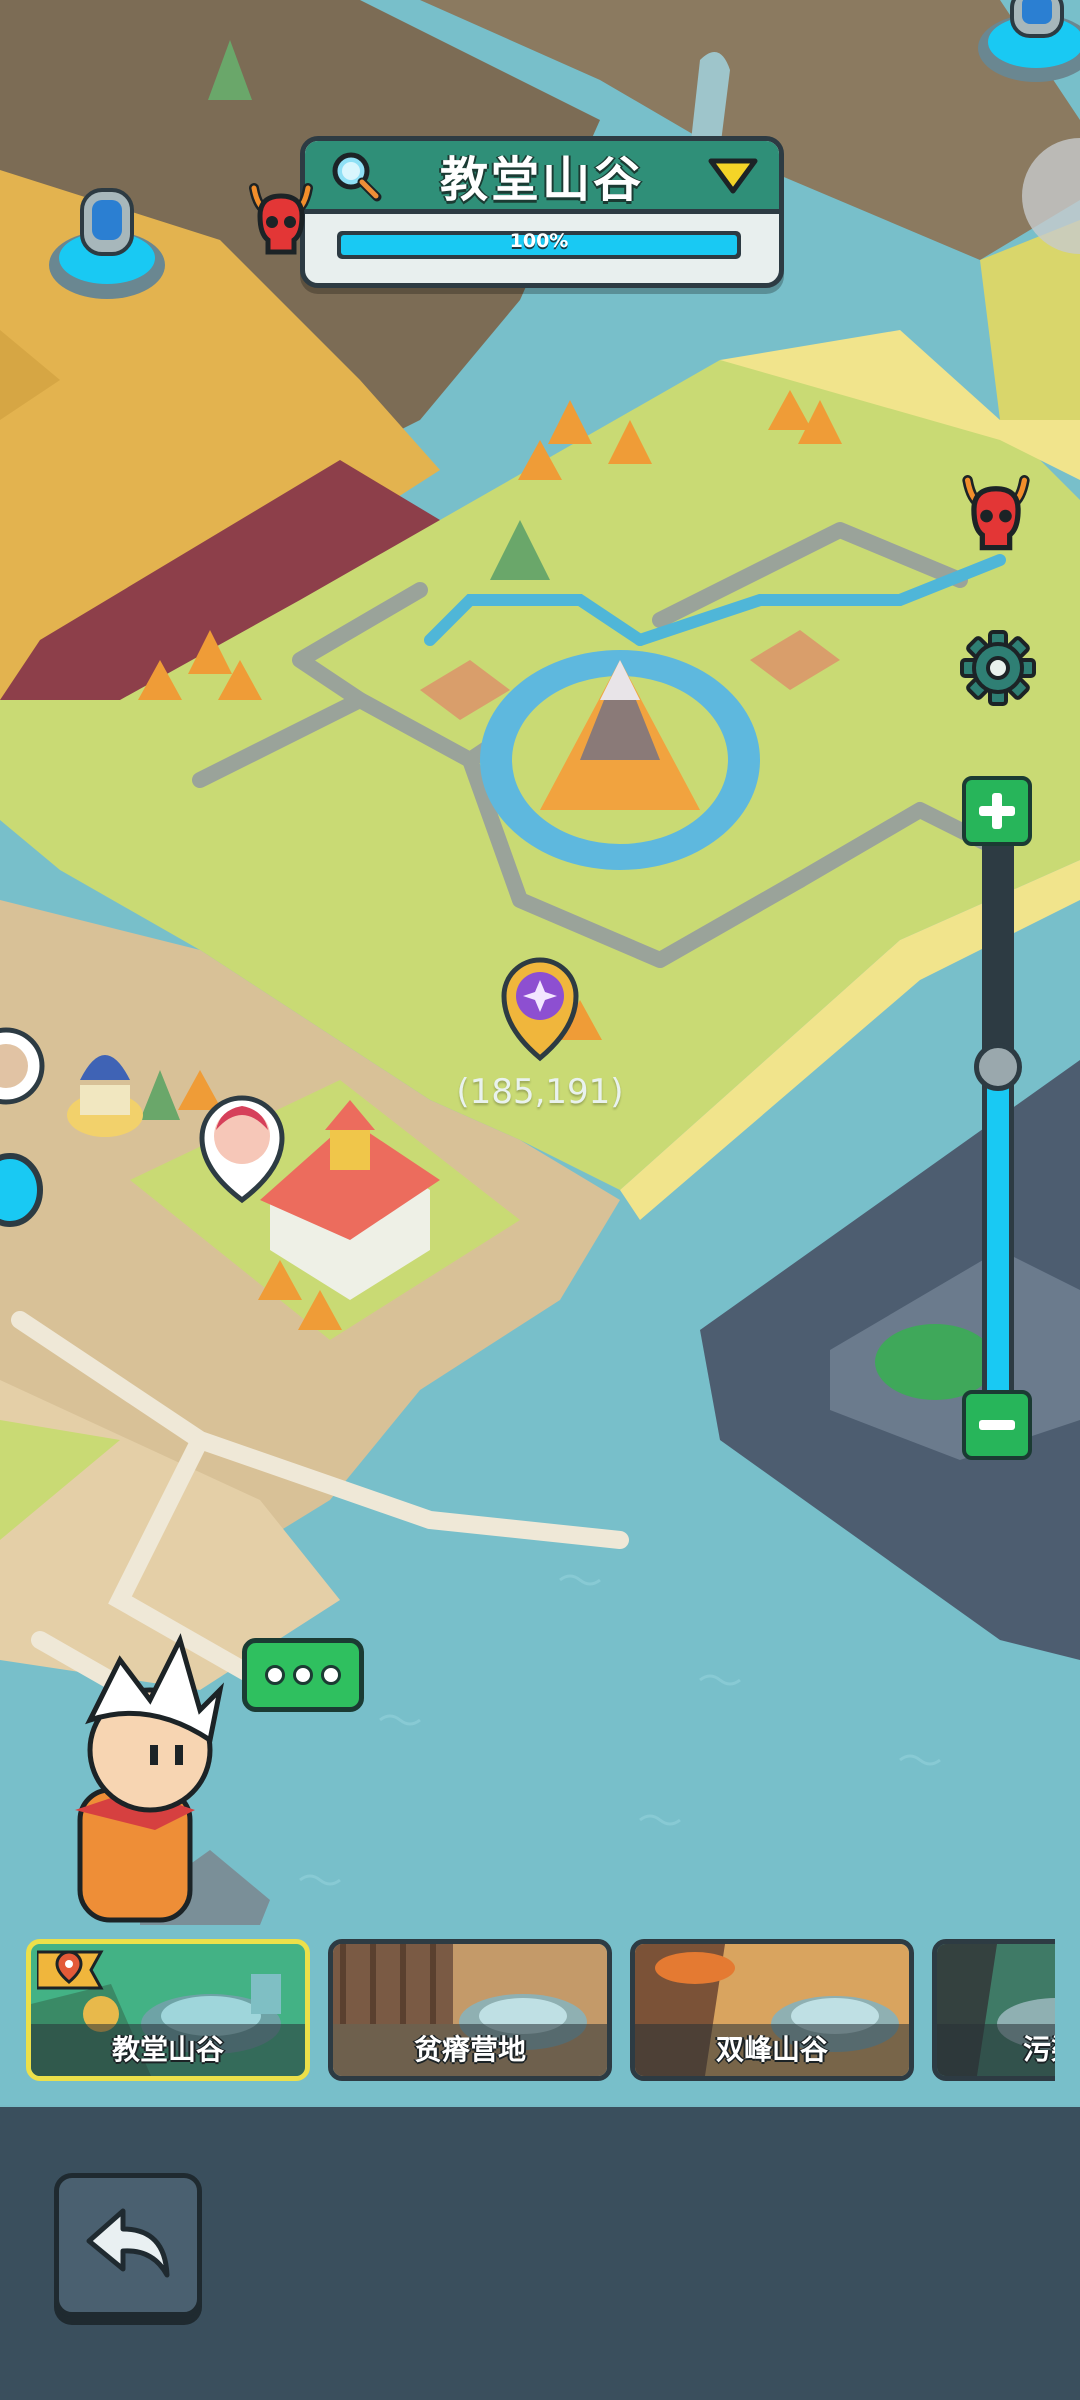 This screenshot has width=1080, height=2400. Describe the element at coordinates (540, 1092) in the screenshot. I see `map-coordinates: (185,191)` at that location.